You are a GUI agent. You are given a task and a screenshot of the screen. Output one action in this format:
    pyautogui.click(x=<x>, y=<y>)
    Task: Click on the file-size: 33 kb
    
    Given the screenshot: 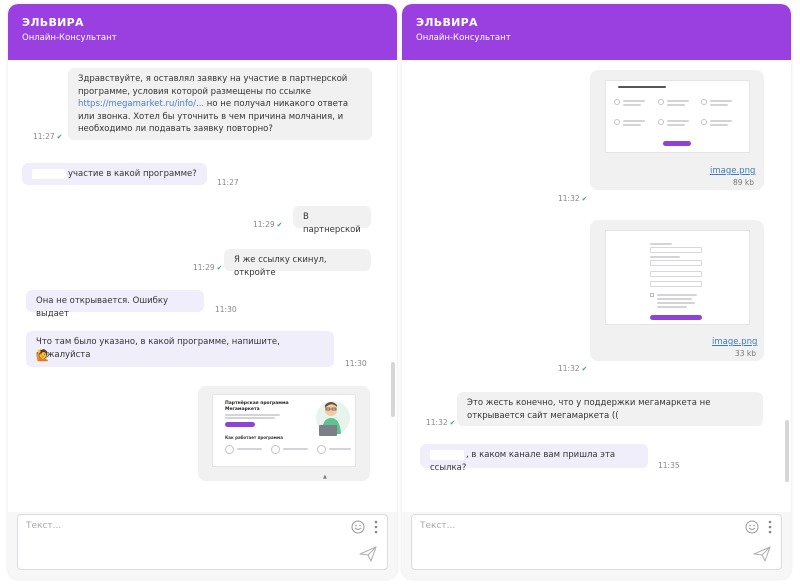 What is the action you would take?
    pyautogui.click(x=746, y=353)
    